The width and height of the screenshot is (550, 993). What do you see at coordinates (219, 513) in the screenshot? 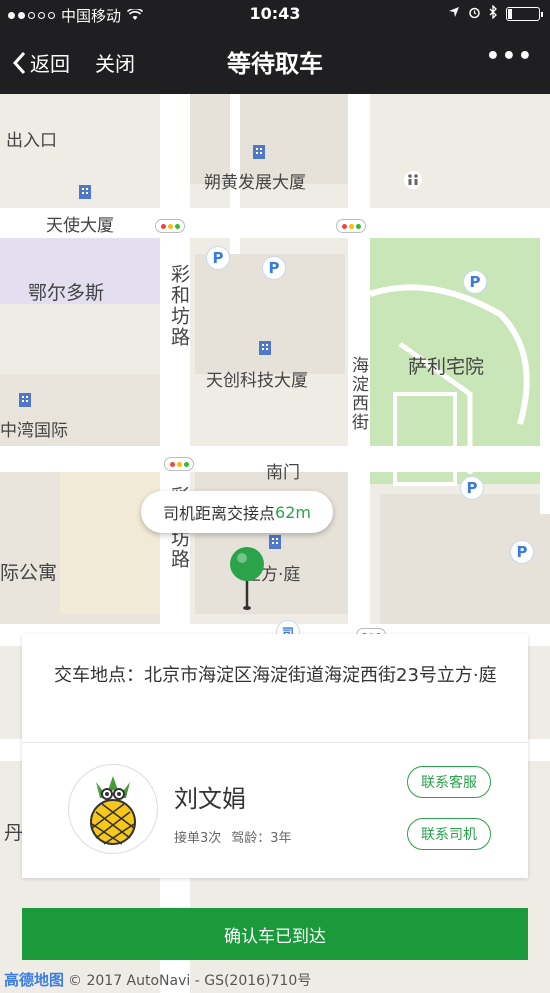
I see `distance-prefix: 司机距离交接点` at bounding box center [219, 513].